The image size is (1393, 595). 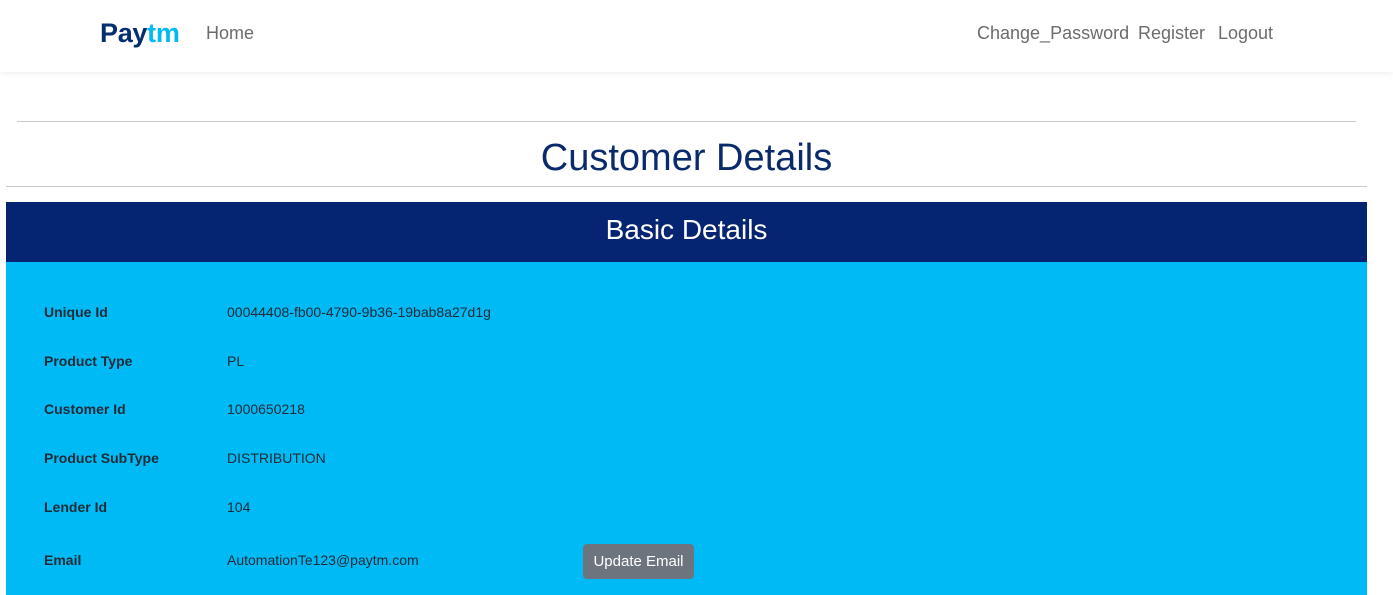 I want to click on detail-label: Email, so click(x=63, y=560).